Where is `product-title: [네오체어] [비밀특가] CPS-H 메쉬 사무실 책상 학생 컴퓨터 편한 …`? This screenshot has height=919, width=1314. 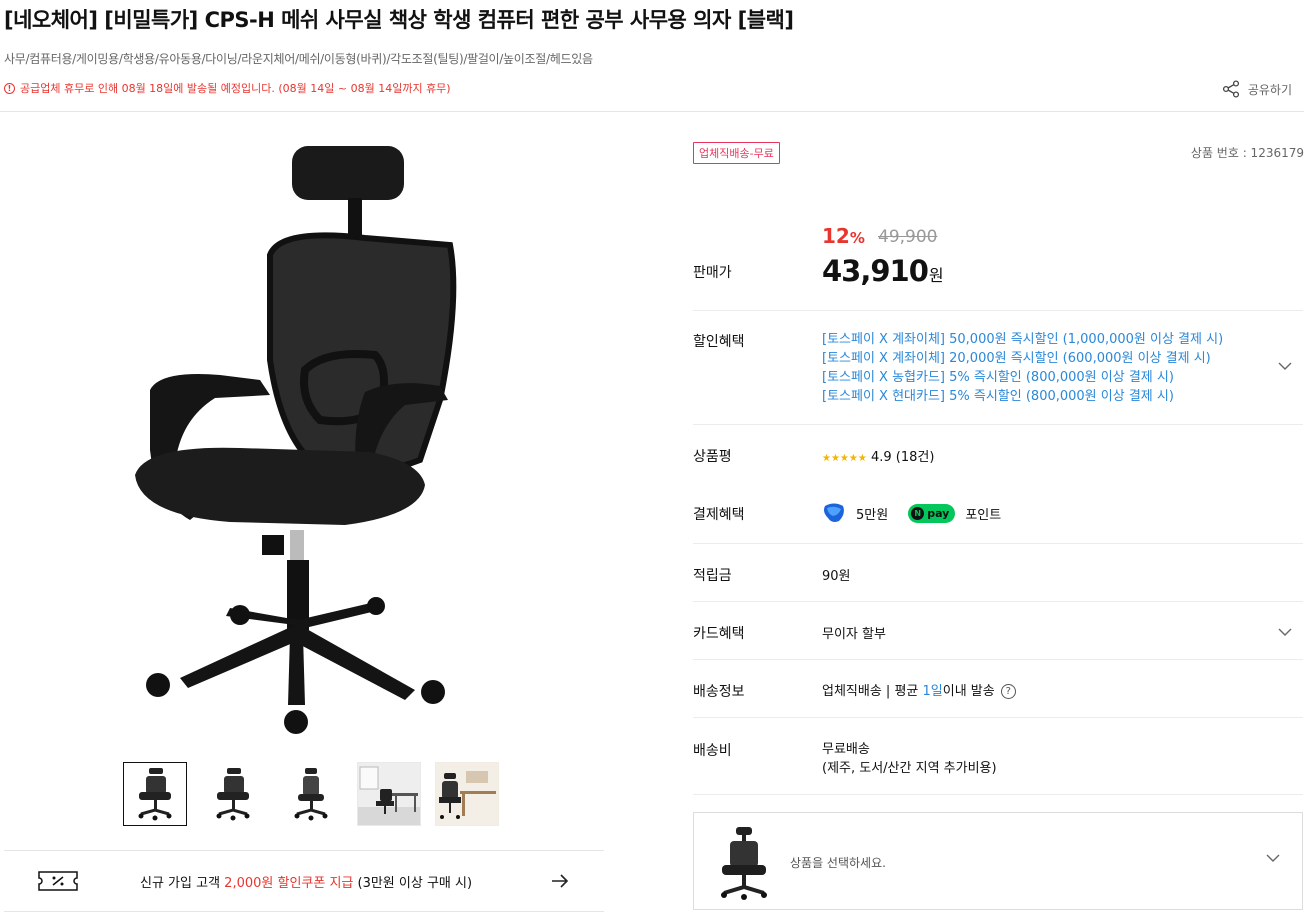 product-title: [네오체어] [비밀특가] CPS-H 메쉬 사무실 책상 학생 컴퓨터 편한 … is located at coordinates (399, 20).